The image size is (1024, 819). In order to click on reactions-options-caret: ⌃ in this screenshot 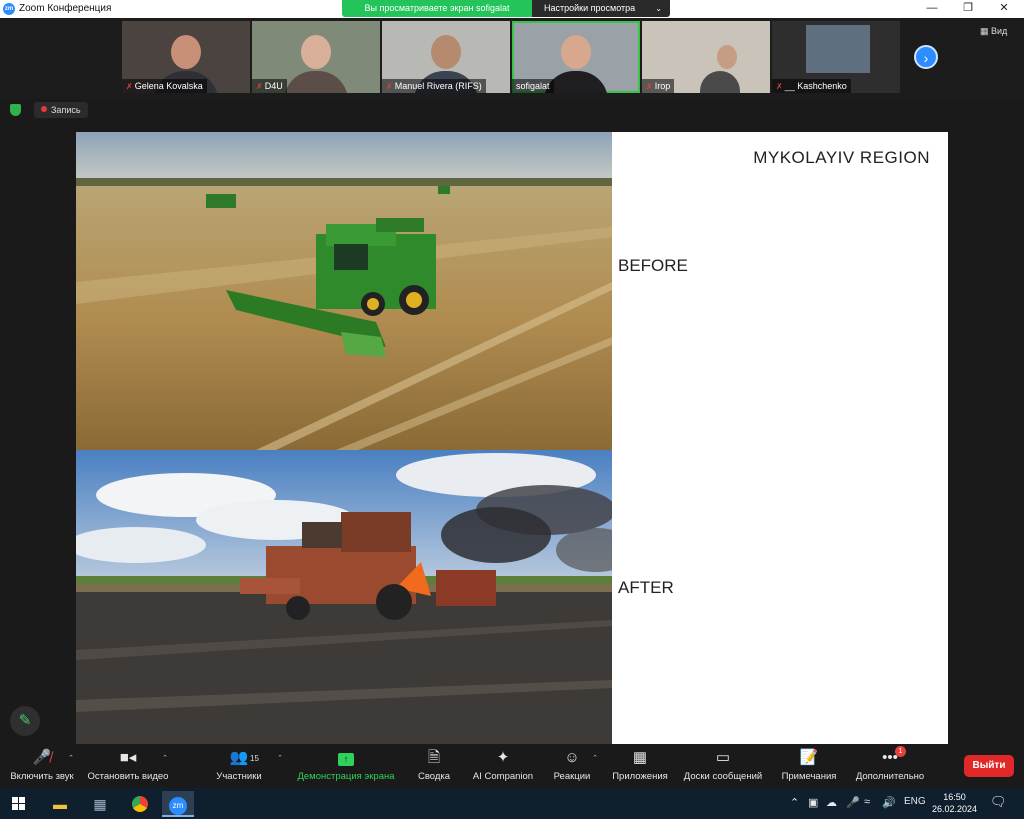, I will do `click(595, 757)`.